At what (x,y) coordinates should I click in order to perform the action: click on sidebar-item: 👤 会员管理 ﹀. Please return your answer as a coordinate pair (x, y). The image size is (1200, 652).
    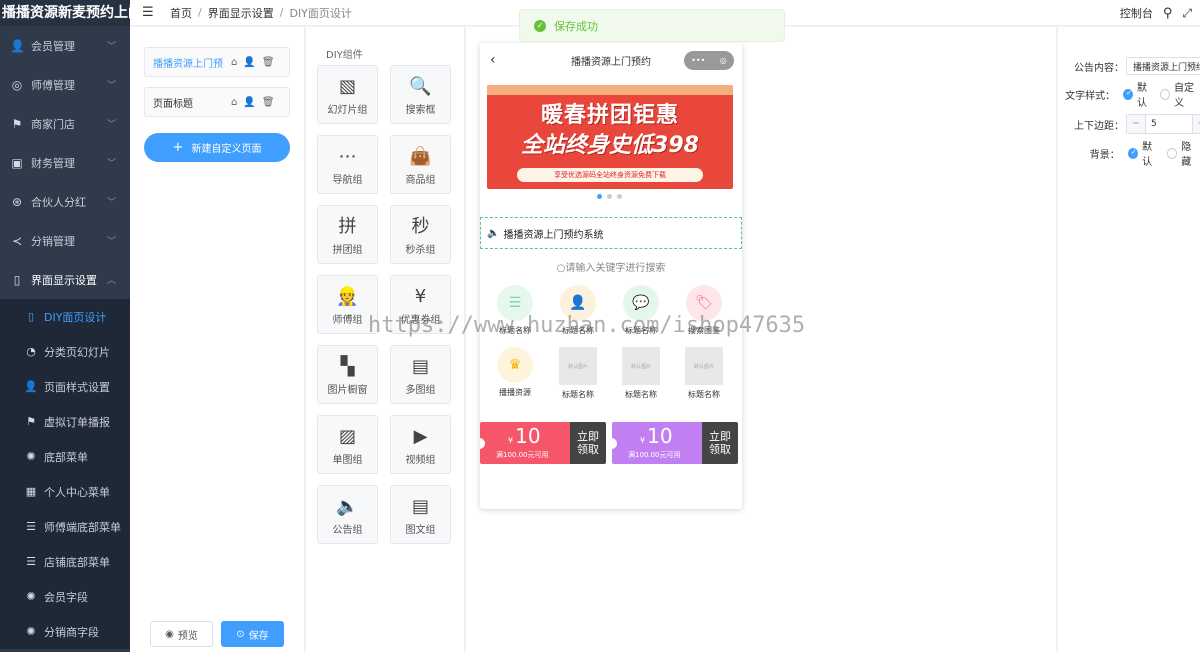
    Looking at the image, I should click on (65, 45).